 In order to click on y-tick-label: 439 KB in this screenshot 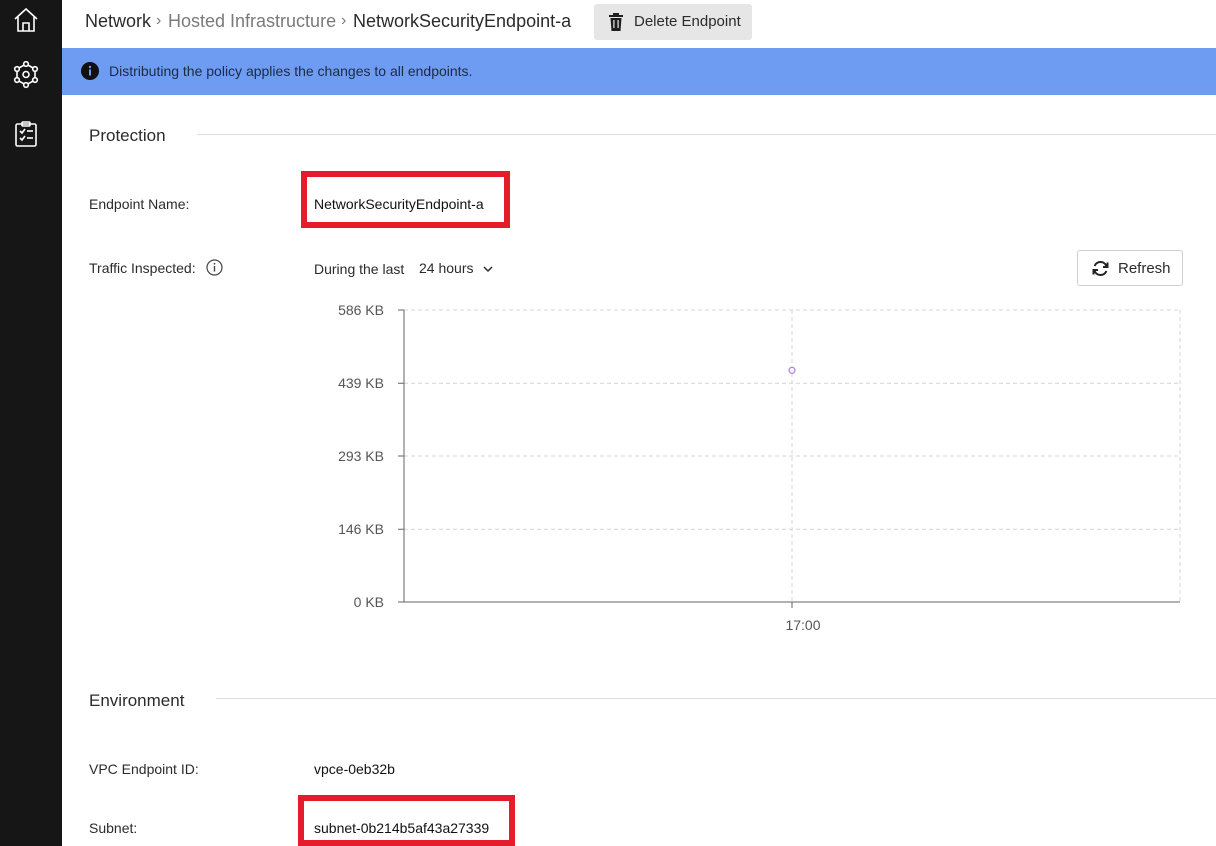, I will do `click(361, 383)`.